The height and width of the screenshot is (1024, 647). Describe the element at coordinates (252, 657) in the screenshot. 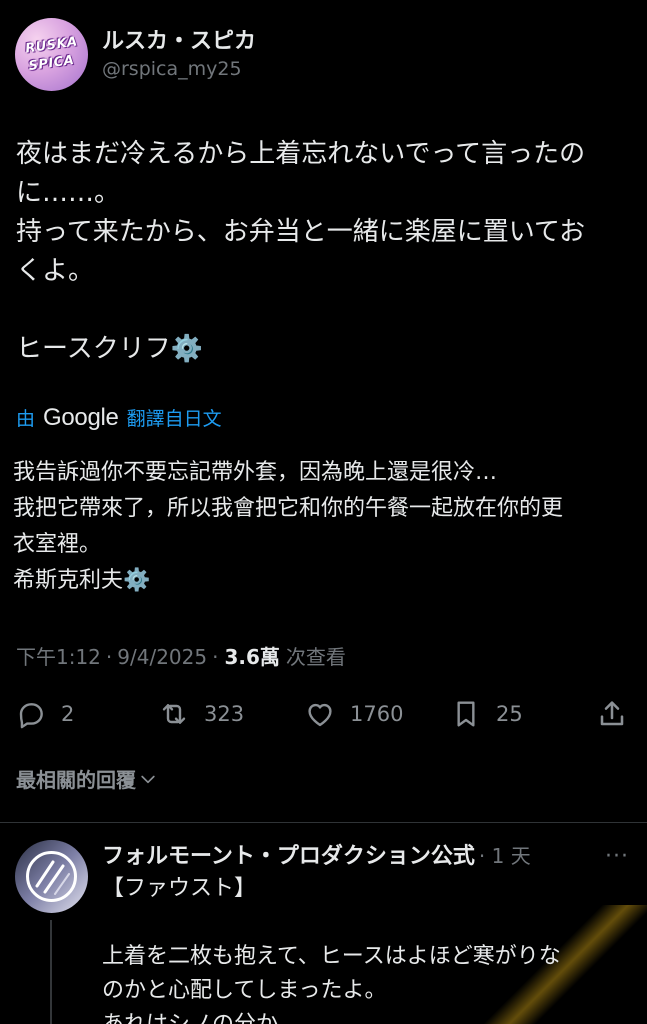

I see `views-count: 3.6萬` at that location.